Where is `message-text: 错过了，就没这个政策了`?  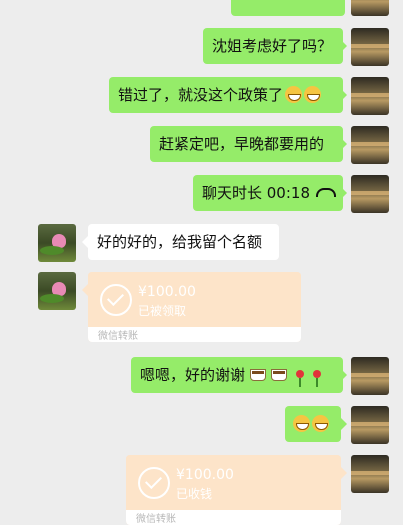
message-text: 错过了，就没这个政策了 is located at coordinates (201, 95).